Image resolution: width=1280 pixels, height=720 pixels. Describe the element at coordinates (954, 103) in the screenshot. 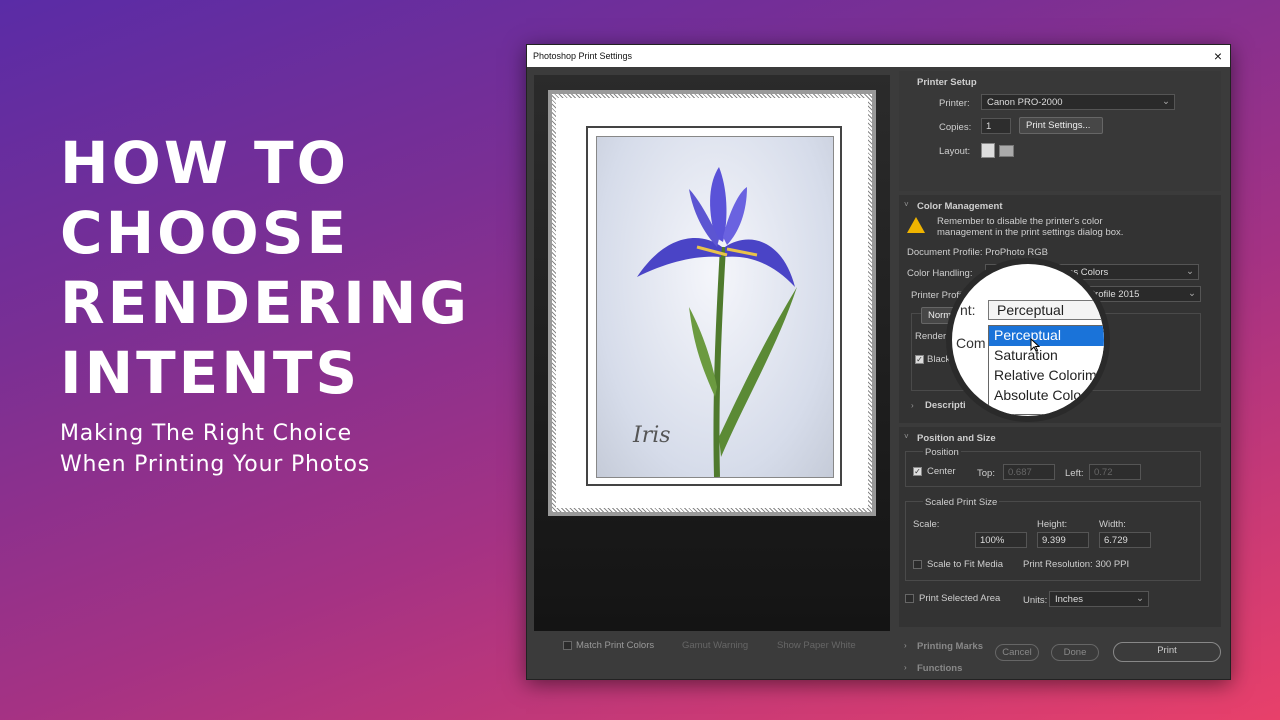

I see `printer-label: Printer:` at that location.